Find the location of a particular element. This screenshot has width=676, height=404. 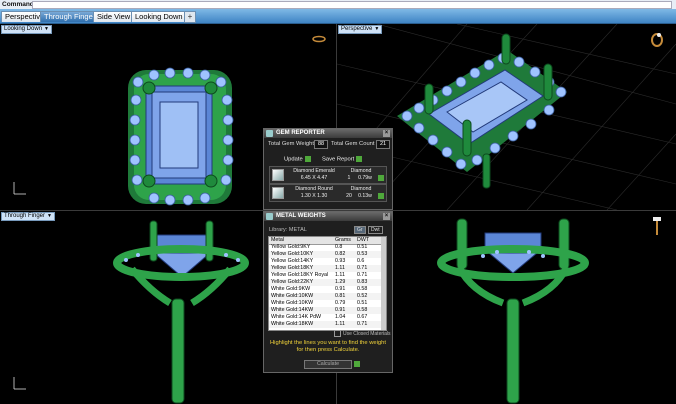

table-row: White Gold:14KW 0.91 0.58 is located at coordinates (325, 310).